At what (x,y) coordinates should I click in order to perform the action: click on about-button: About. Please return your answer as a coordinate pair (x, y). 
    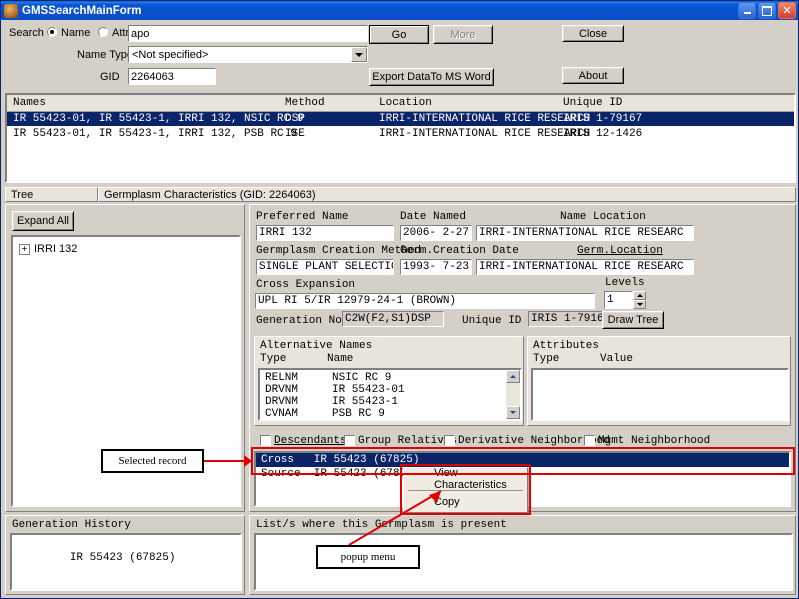
    Looking at the image, I should click on (593, 75).